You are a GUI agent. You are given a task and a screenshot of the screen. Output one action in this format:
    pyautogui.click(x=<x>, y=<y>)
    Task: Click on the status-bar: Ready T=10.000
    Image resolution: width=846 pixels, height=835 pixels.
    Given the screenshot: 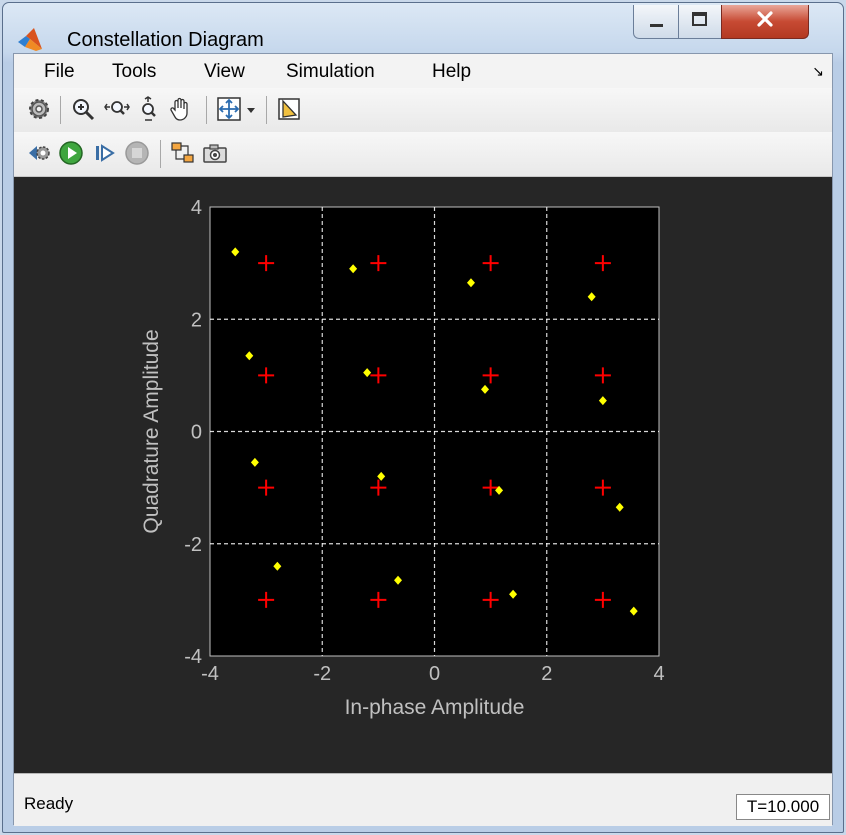 What is the action you would take?
    pyautogui.click(x=423, y=799)
    